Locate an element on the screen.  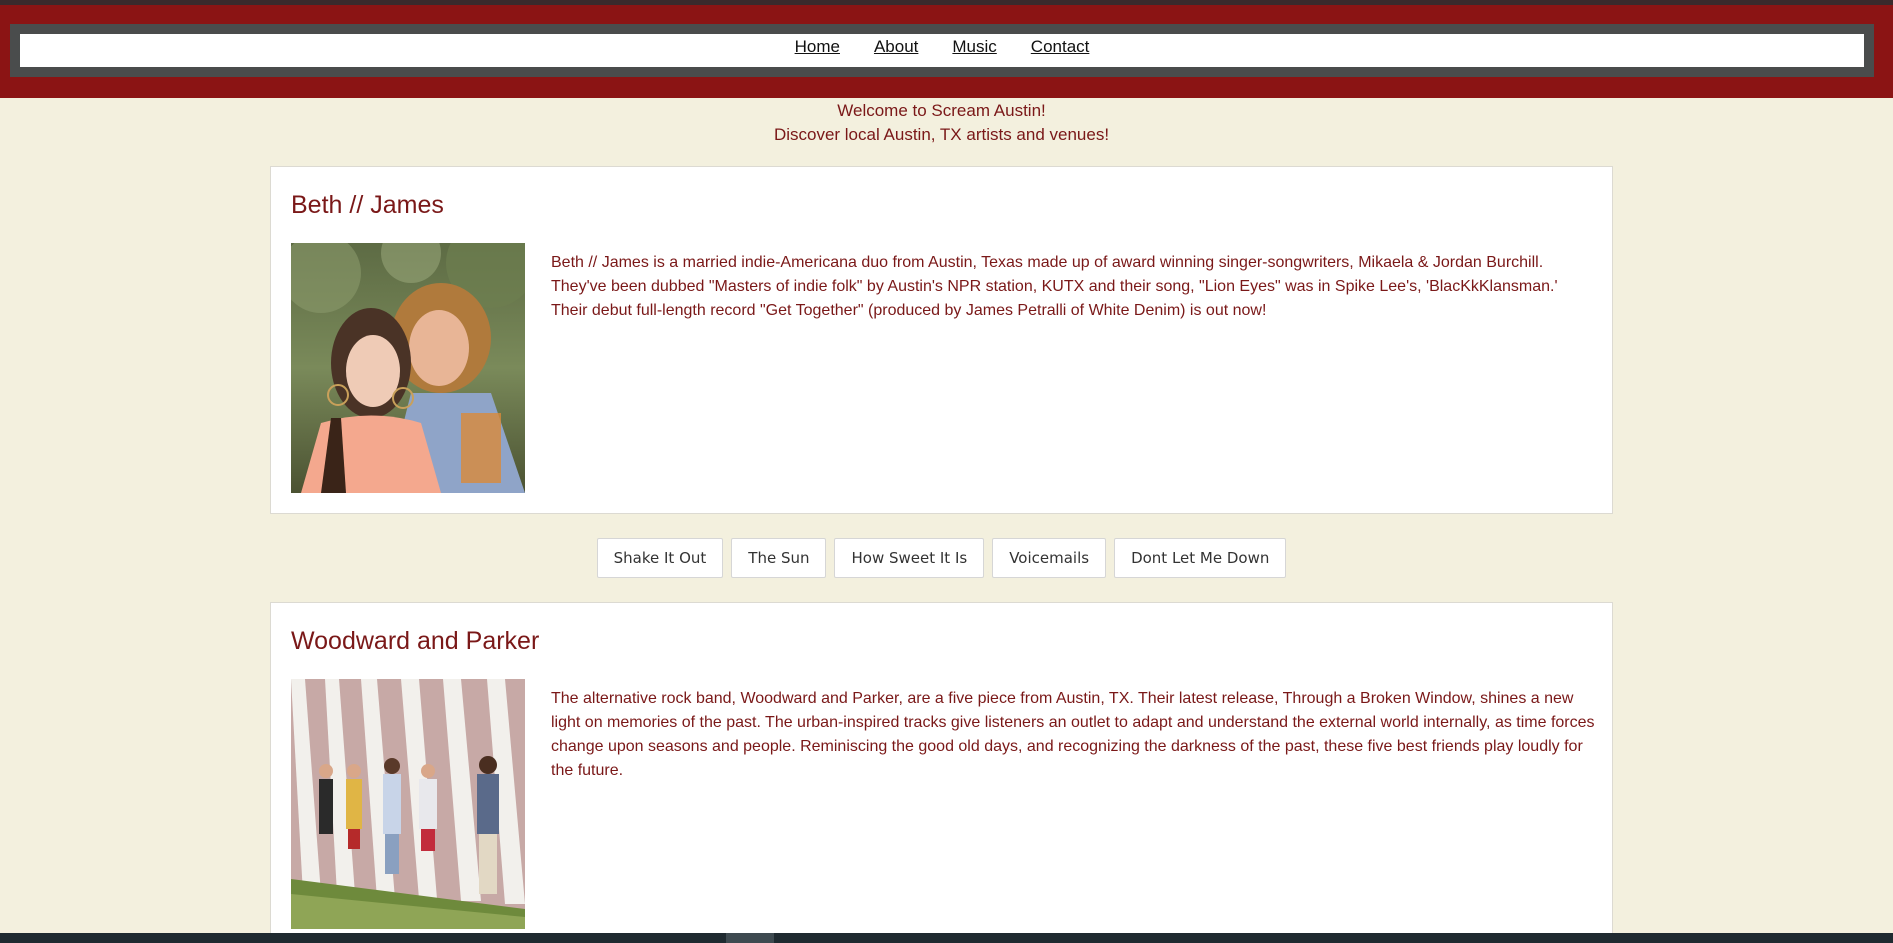
artist-photo-woodward-parker is located at coordinates (408, 804).